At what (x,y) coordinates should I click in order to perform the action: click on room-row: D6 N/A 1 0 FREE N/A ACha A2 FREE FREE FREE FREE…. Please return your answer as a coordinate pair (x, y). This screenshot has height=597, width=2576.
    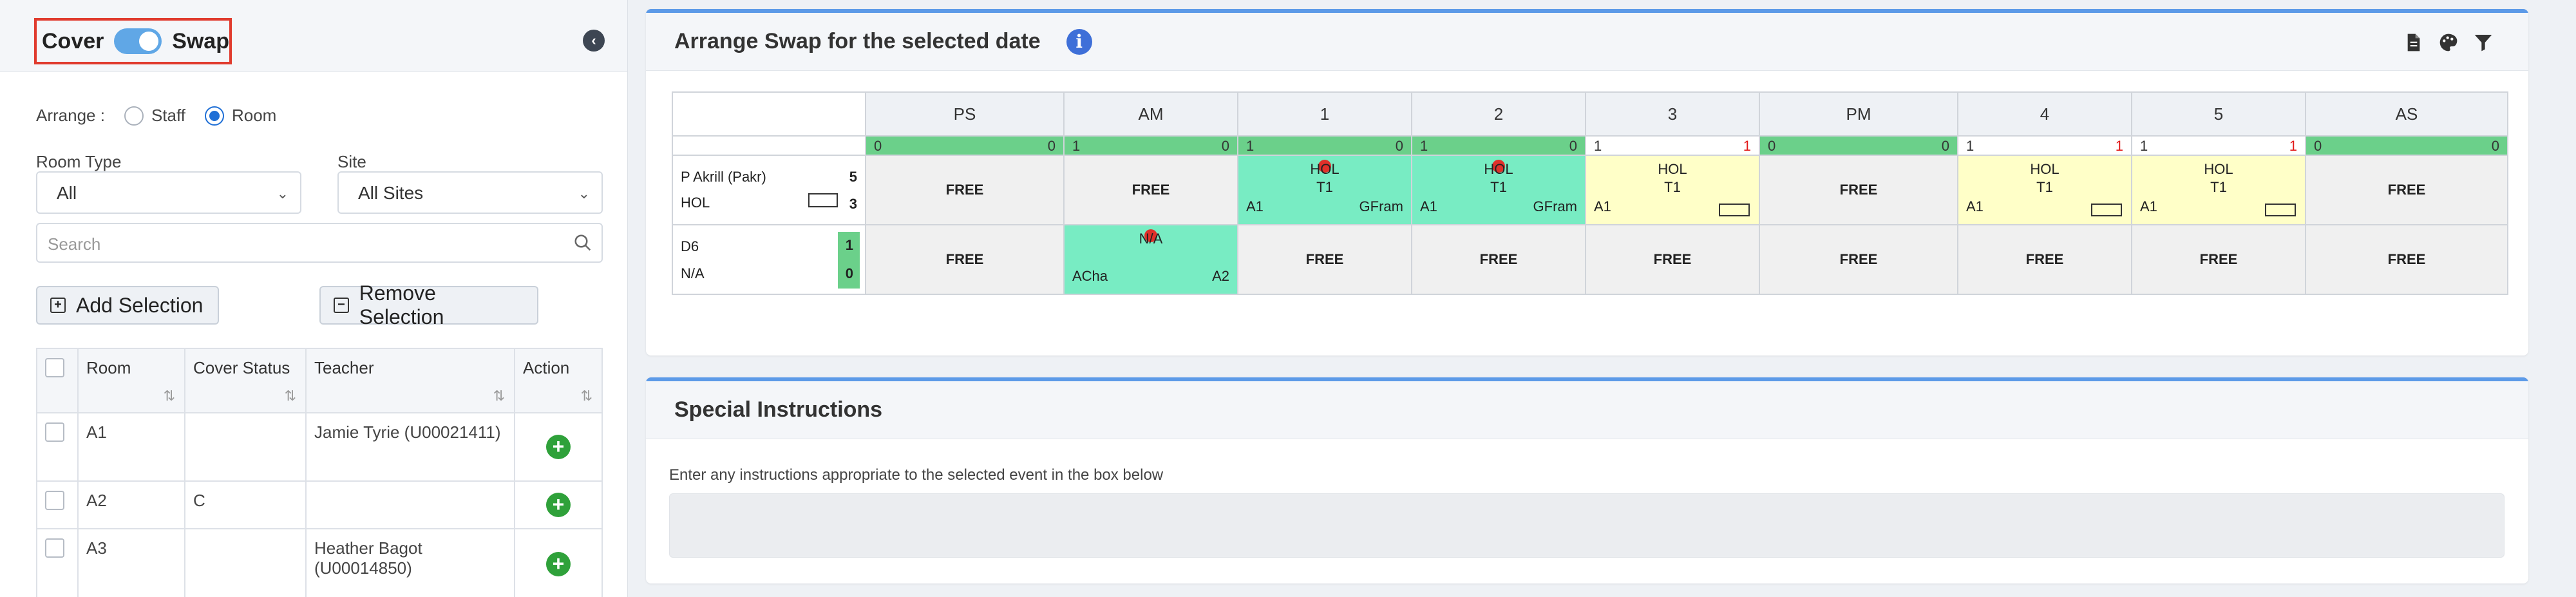
    Looking at the image, I should click on (1590, 259).